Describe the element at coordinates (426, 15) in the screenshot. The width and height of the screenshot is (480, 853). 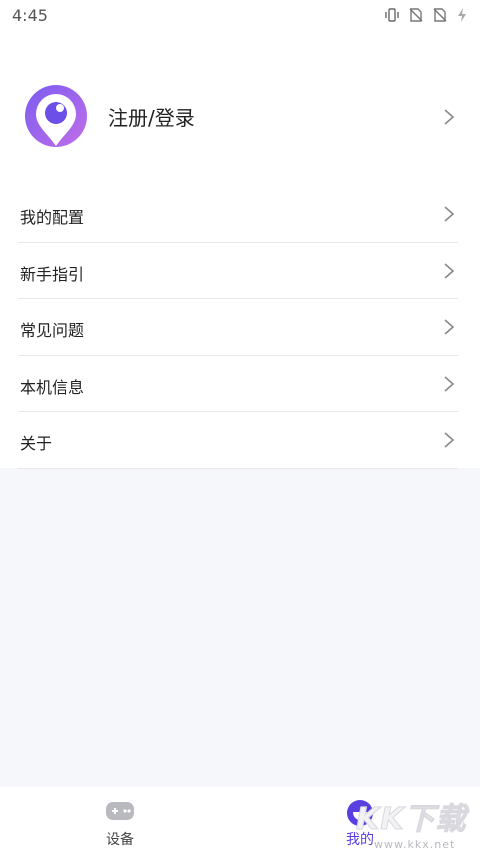
I see `status-icons` at that location.